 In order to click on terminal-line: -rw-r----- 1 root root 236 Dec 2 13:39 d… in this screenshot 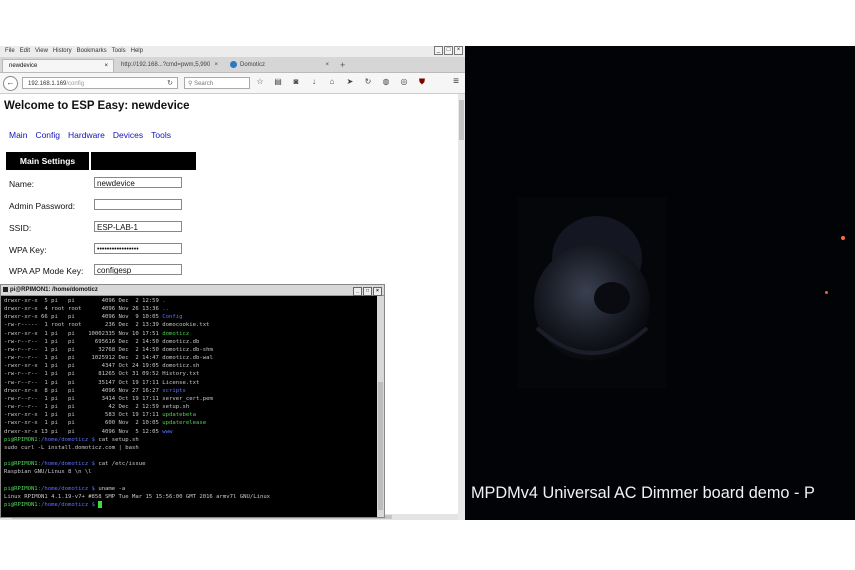, I will do `click(137, 325)`.